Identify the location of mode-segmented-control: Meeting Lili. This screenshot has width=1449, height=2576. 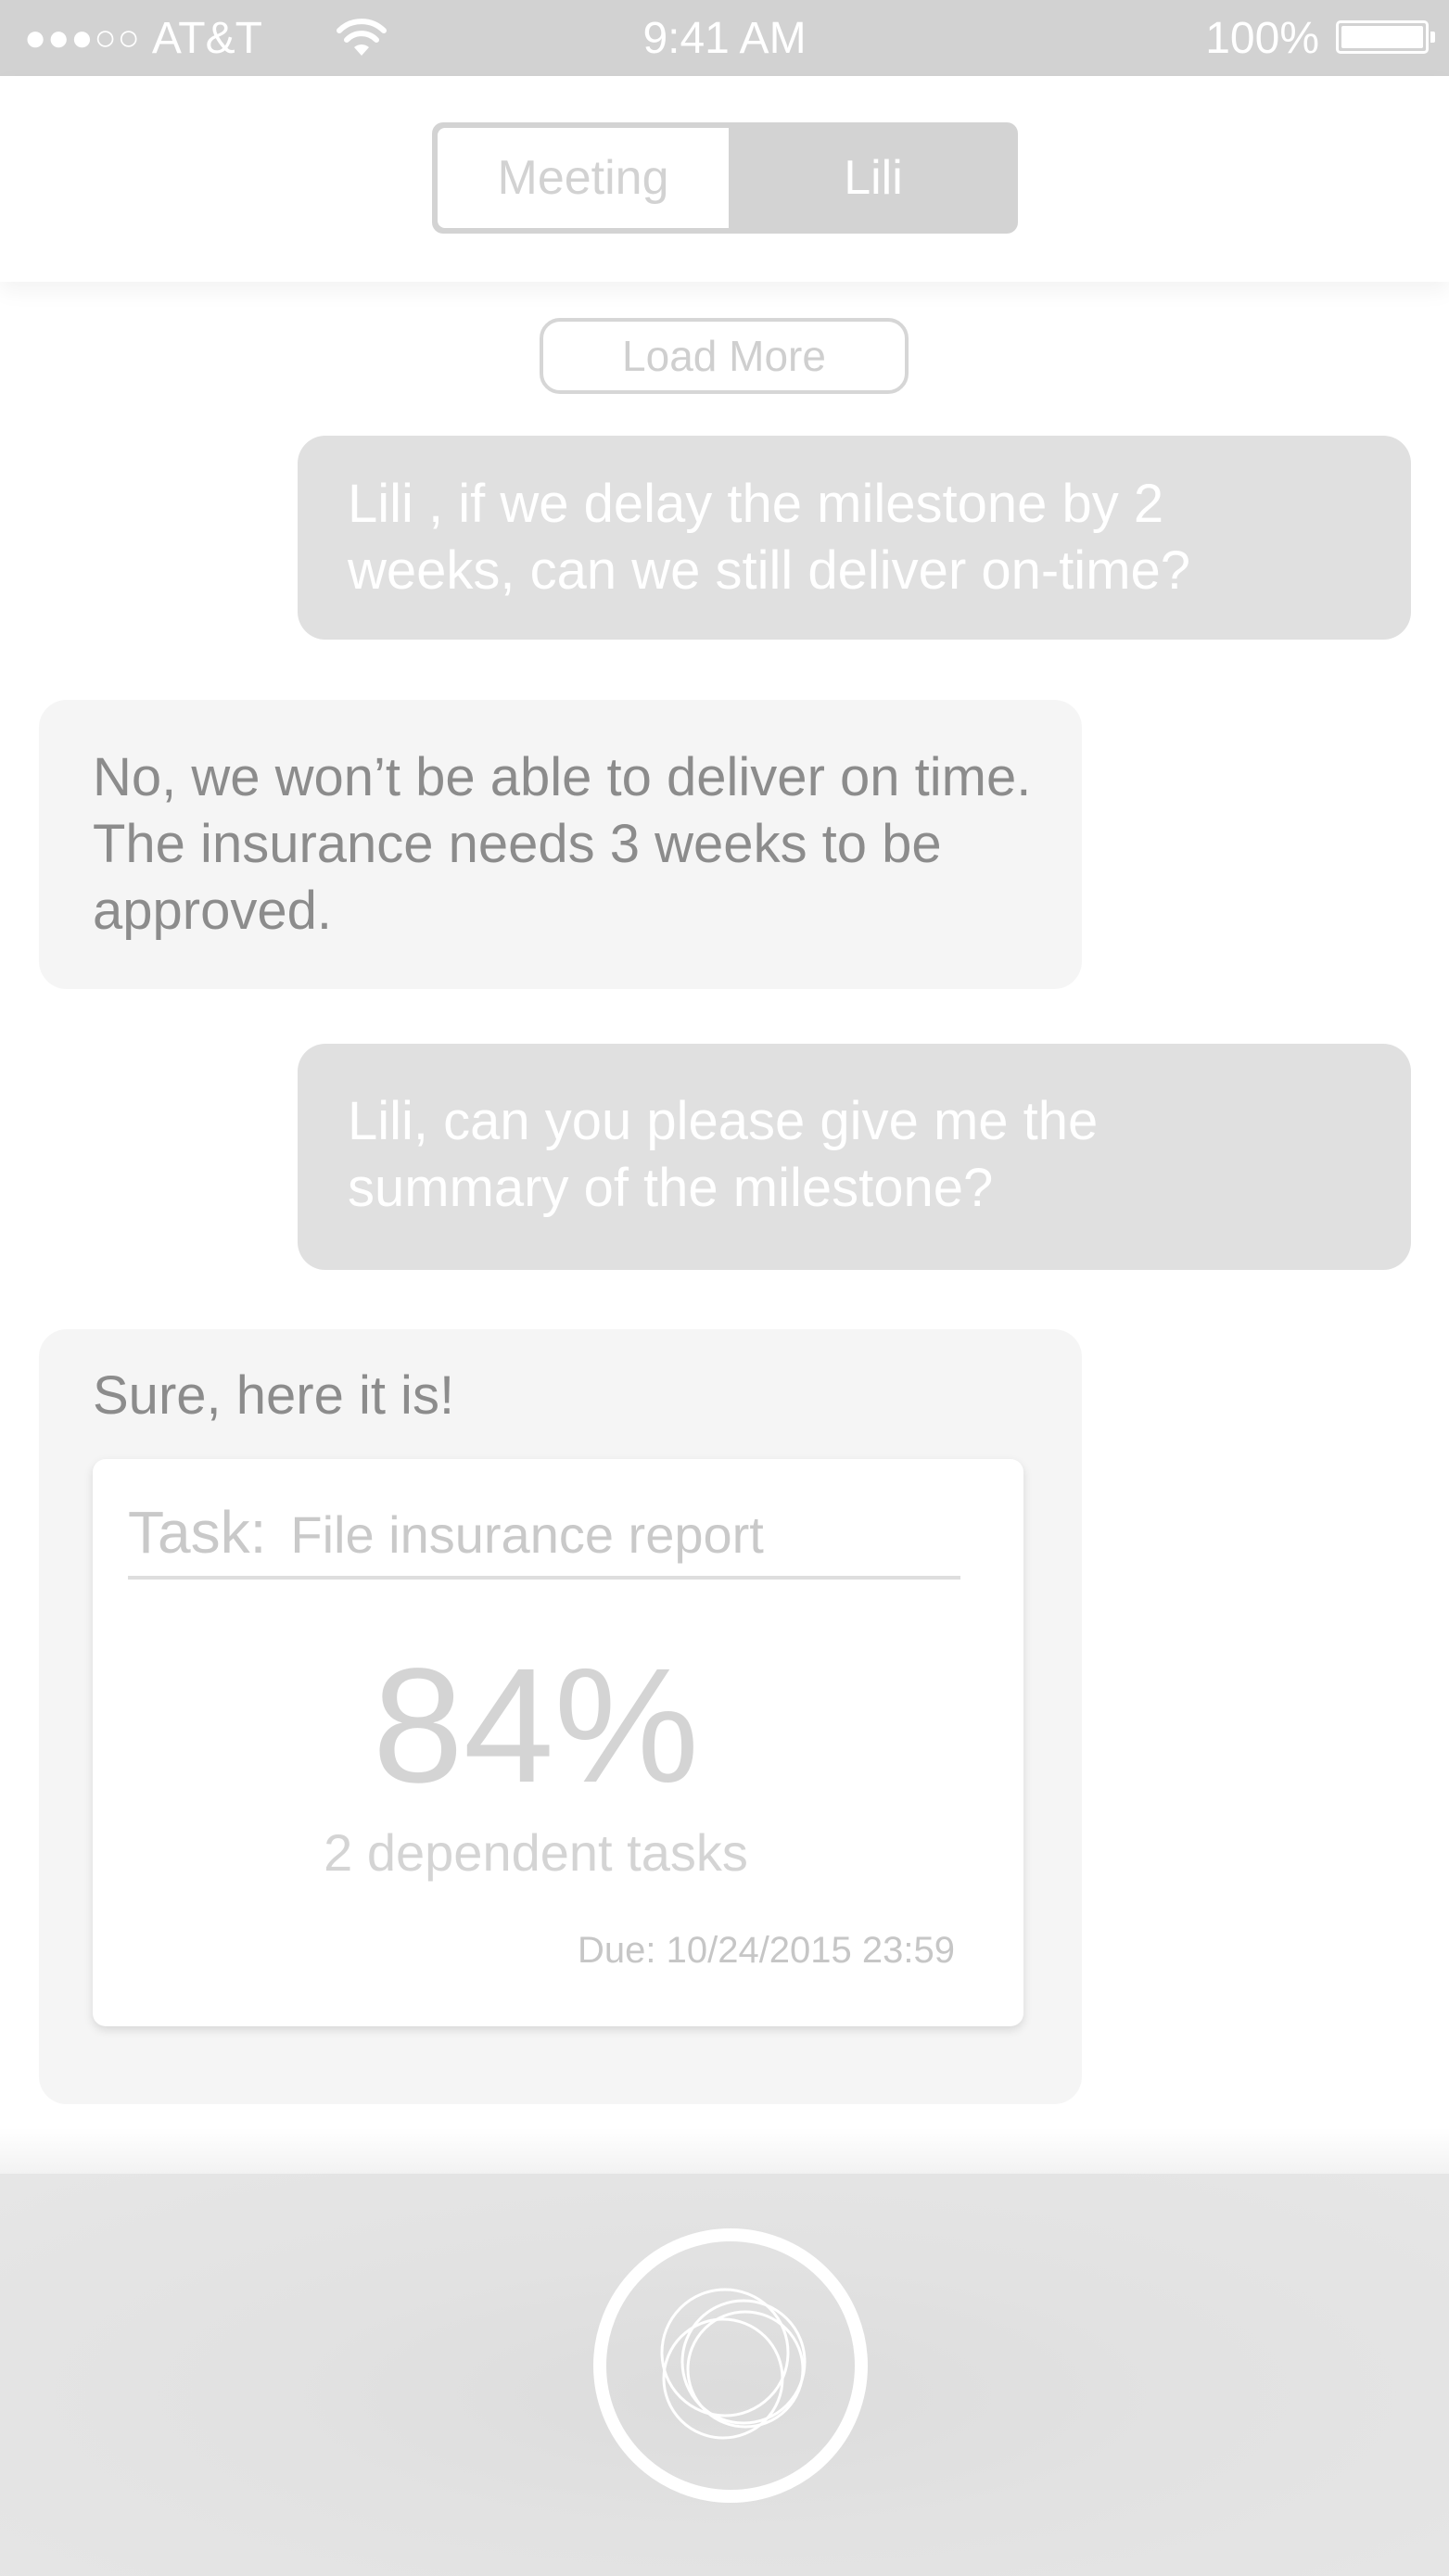
(725, 178).